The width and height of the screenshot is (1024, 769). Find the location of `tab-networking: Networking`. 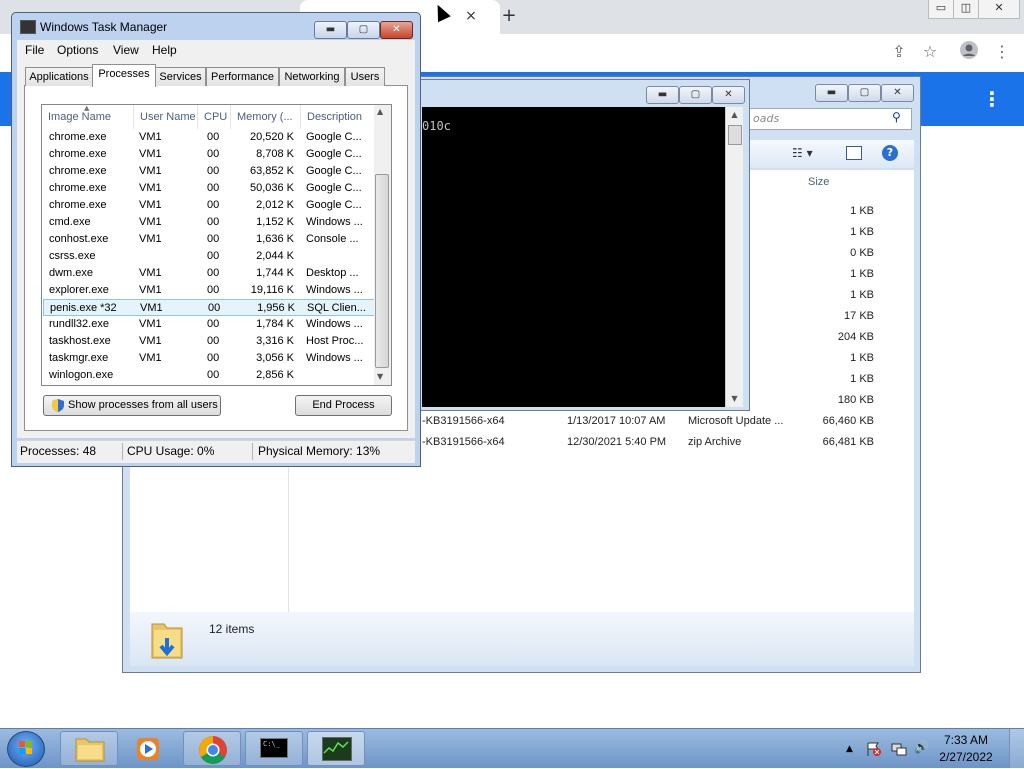

tab-networking: Networking is located at coordinates (312, 76).